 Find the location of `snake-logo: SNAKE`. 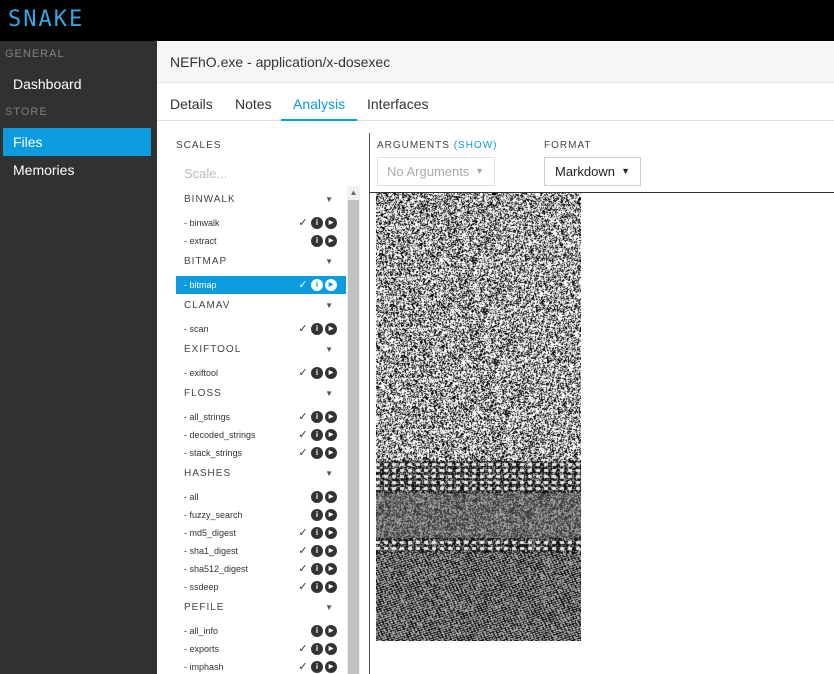

snake-logo: SNAKE is located at coordinates (46, 20).